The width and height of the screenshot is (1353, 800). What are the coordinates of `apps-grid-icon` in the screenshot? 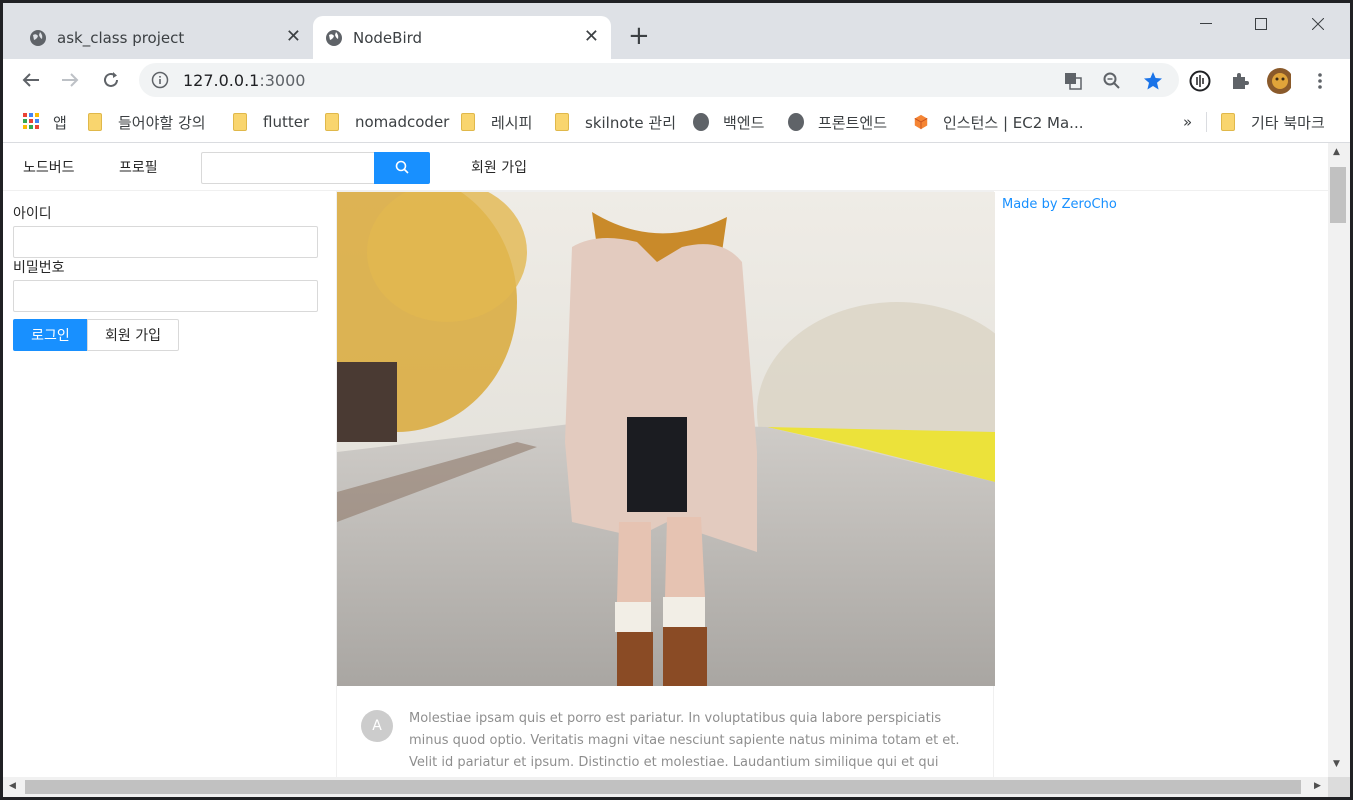 It's located at (31, 122).